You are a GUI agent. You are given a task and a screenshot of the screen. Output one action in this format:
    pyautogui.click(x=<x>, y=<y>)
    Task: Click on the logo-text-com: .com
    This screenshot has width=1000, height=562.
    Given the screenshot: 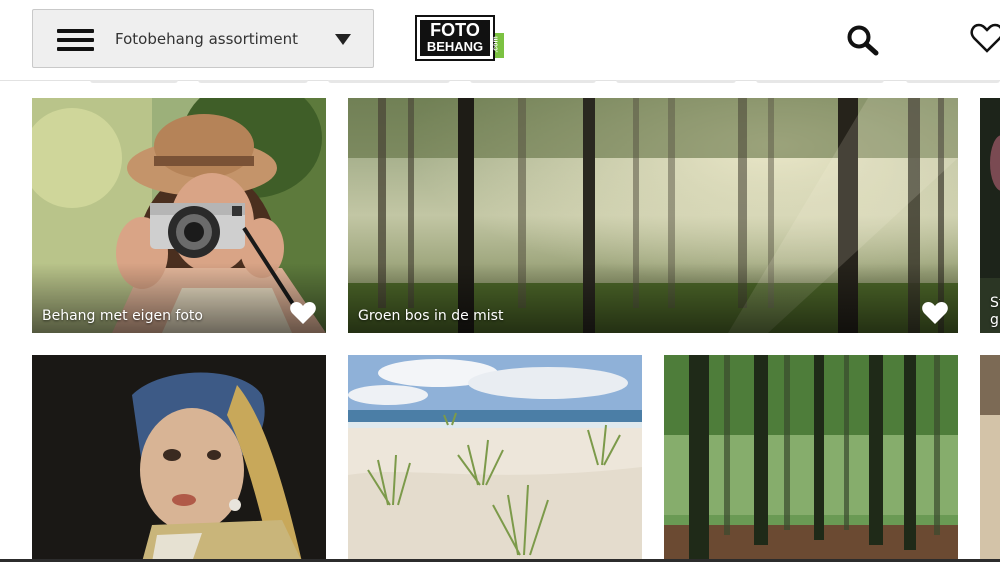 What is the action you would take?
    pyautogui.click(x=496, y=44)
    